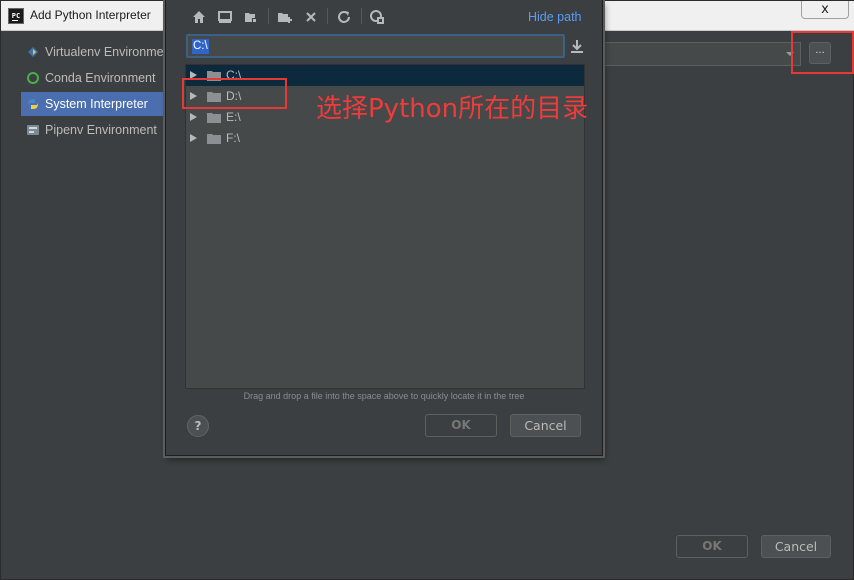 The height and width of the screenshot is (580, 854). I want to click on desktop-icon, so click(225, 17).